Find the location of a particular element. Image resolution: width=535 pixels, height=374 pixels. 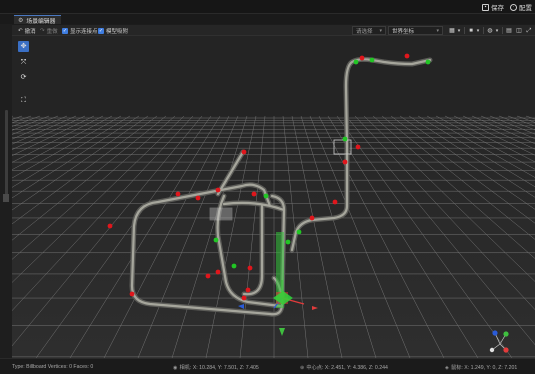

select-dropdown: 请选择 ▾ is located at coordinates (369, 30).